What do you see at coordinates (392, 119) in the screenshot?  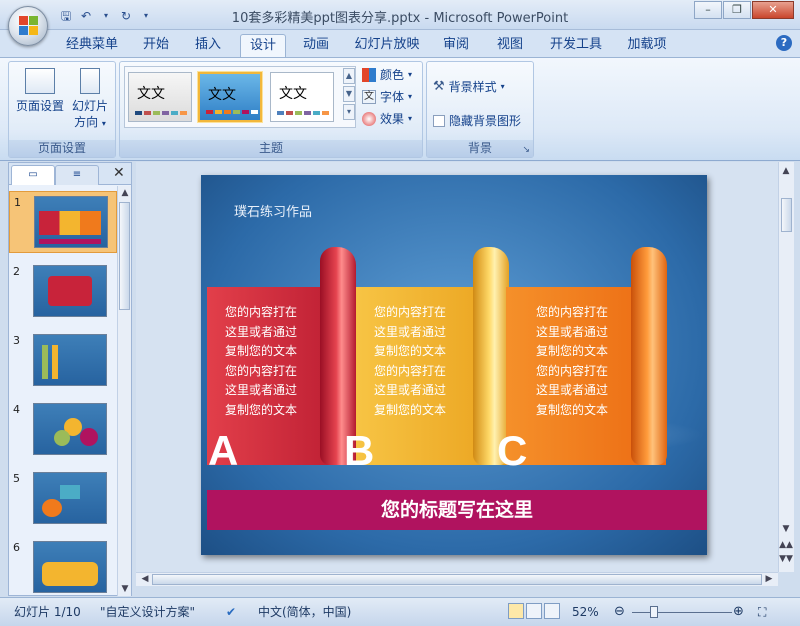 I see `effects-label: 效果` at bounding box center [392, 119].